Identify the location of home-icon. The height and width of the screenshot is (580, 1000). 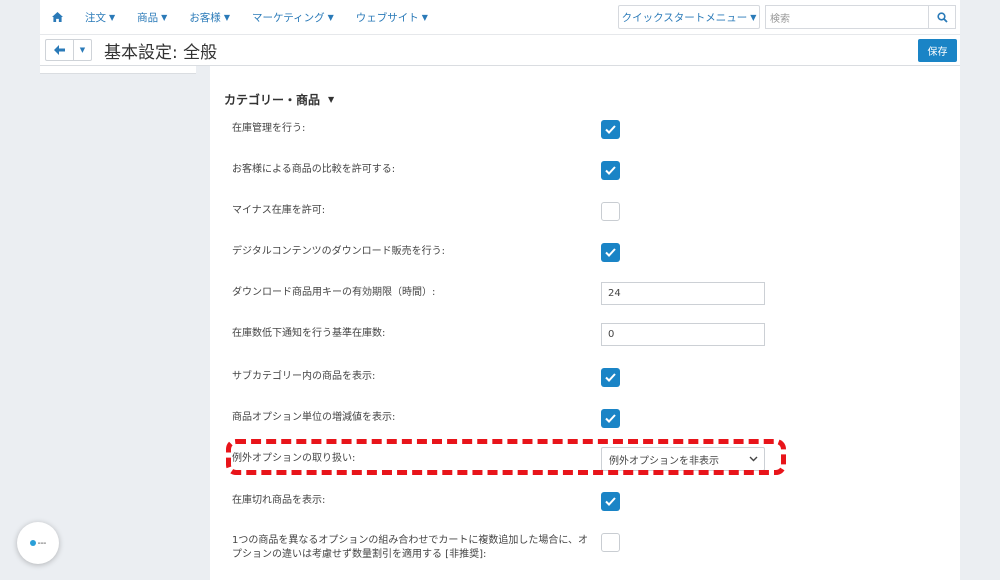
(57, 17).